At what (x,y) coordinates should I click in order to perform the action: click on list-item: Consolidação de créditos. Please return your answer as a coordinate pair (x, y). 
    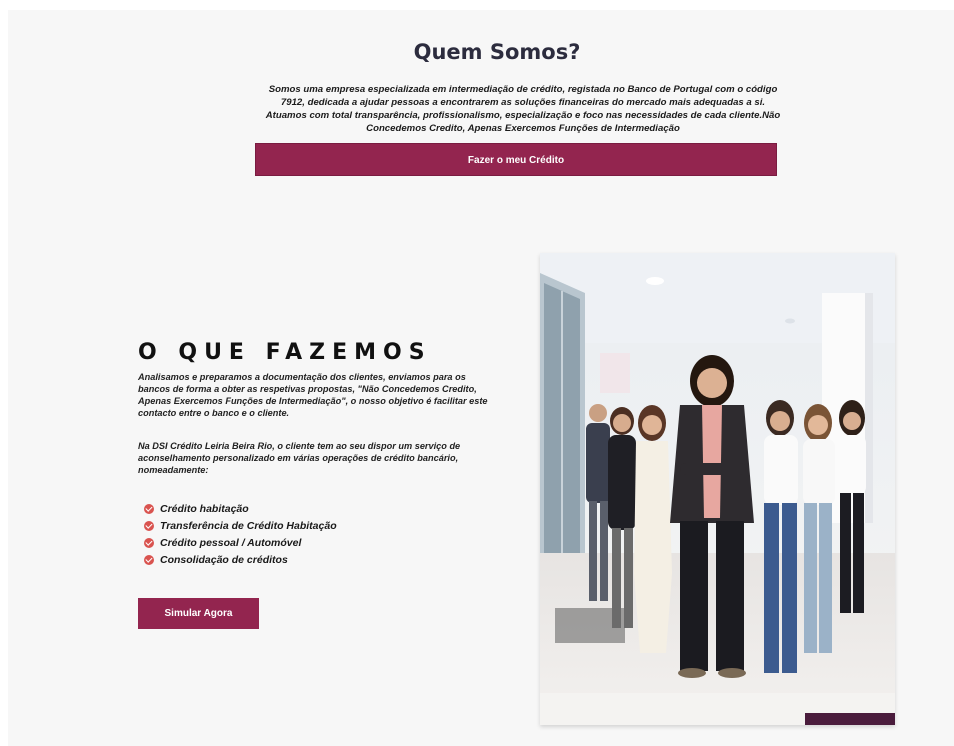
    Looking at the image, I should click on (240, 559).